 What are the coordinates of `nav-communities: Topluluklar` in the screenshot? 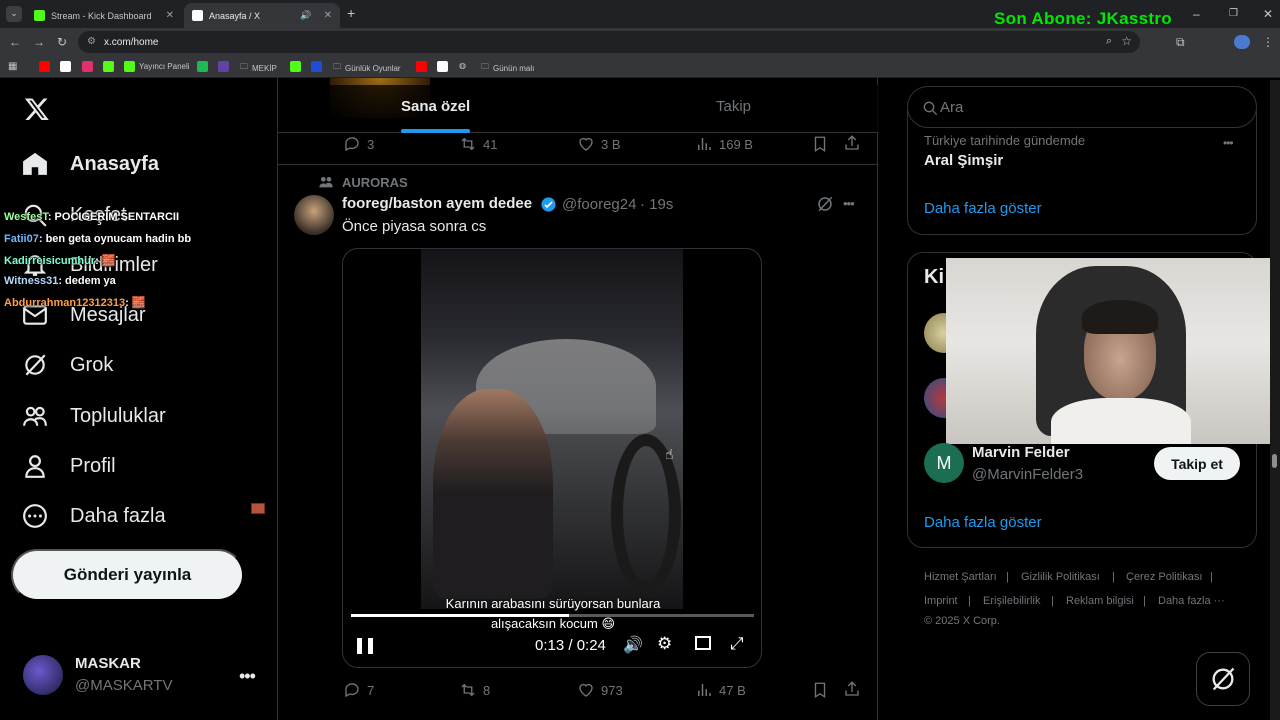 It's located at (94, 416).